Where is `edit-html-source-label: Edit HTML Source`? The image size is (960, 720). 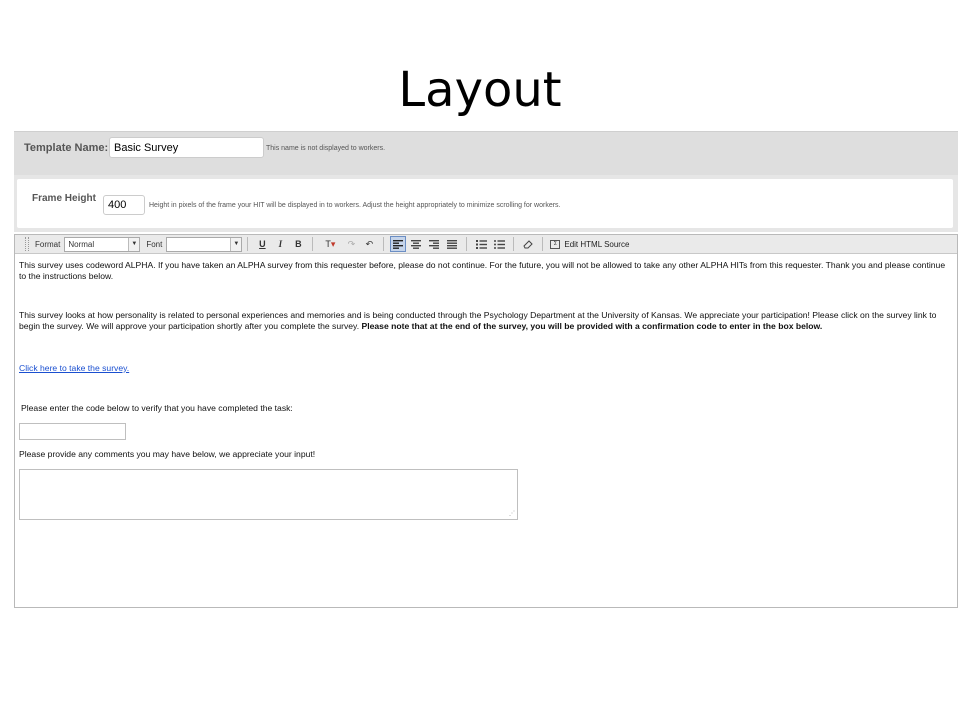
edit-html-source-label: Edit HTML Source is located at coordinates (597, 244).